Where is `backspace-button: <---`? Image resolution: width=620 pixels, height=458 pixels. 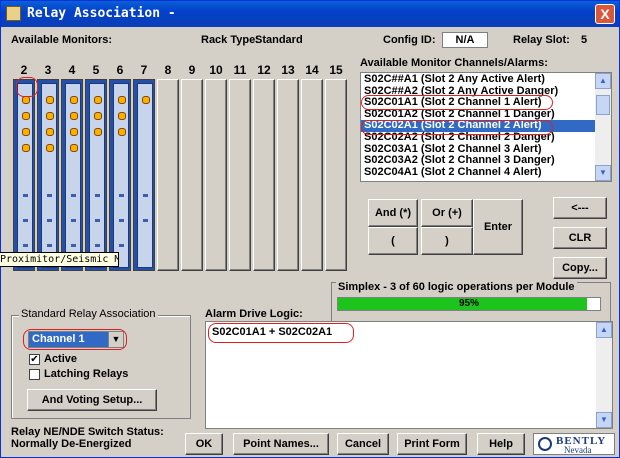 backspace-button: <--- is located at coordinates (580, 208).